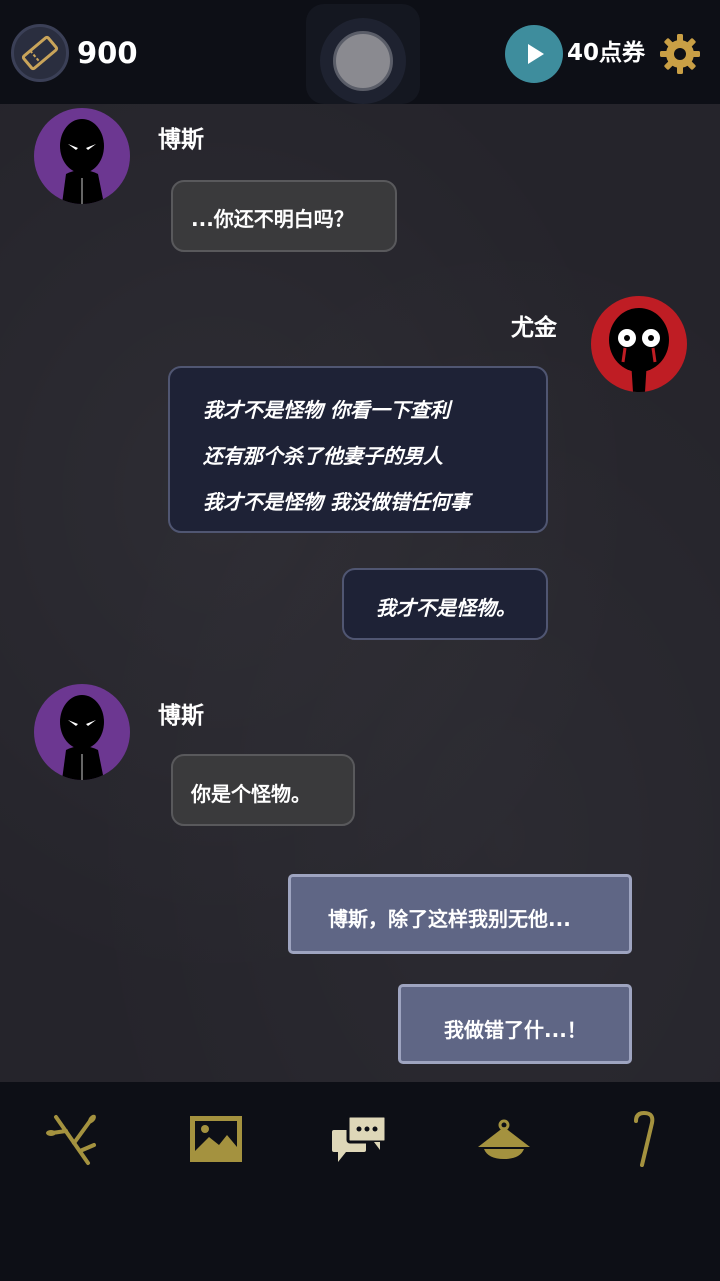 The image size is (720, 1281). What do you see at coordinates (680, 54) in the screenshot?
I see `gear-icon` at bounding box center [680, 54].